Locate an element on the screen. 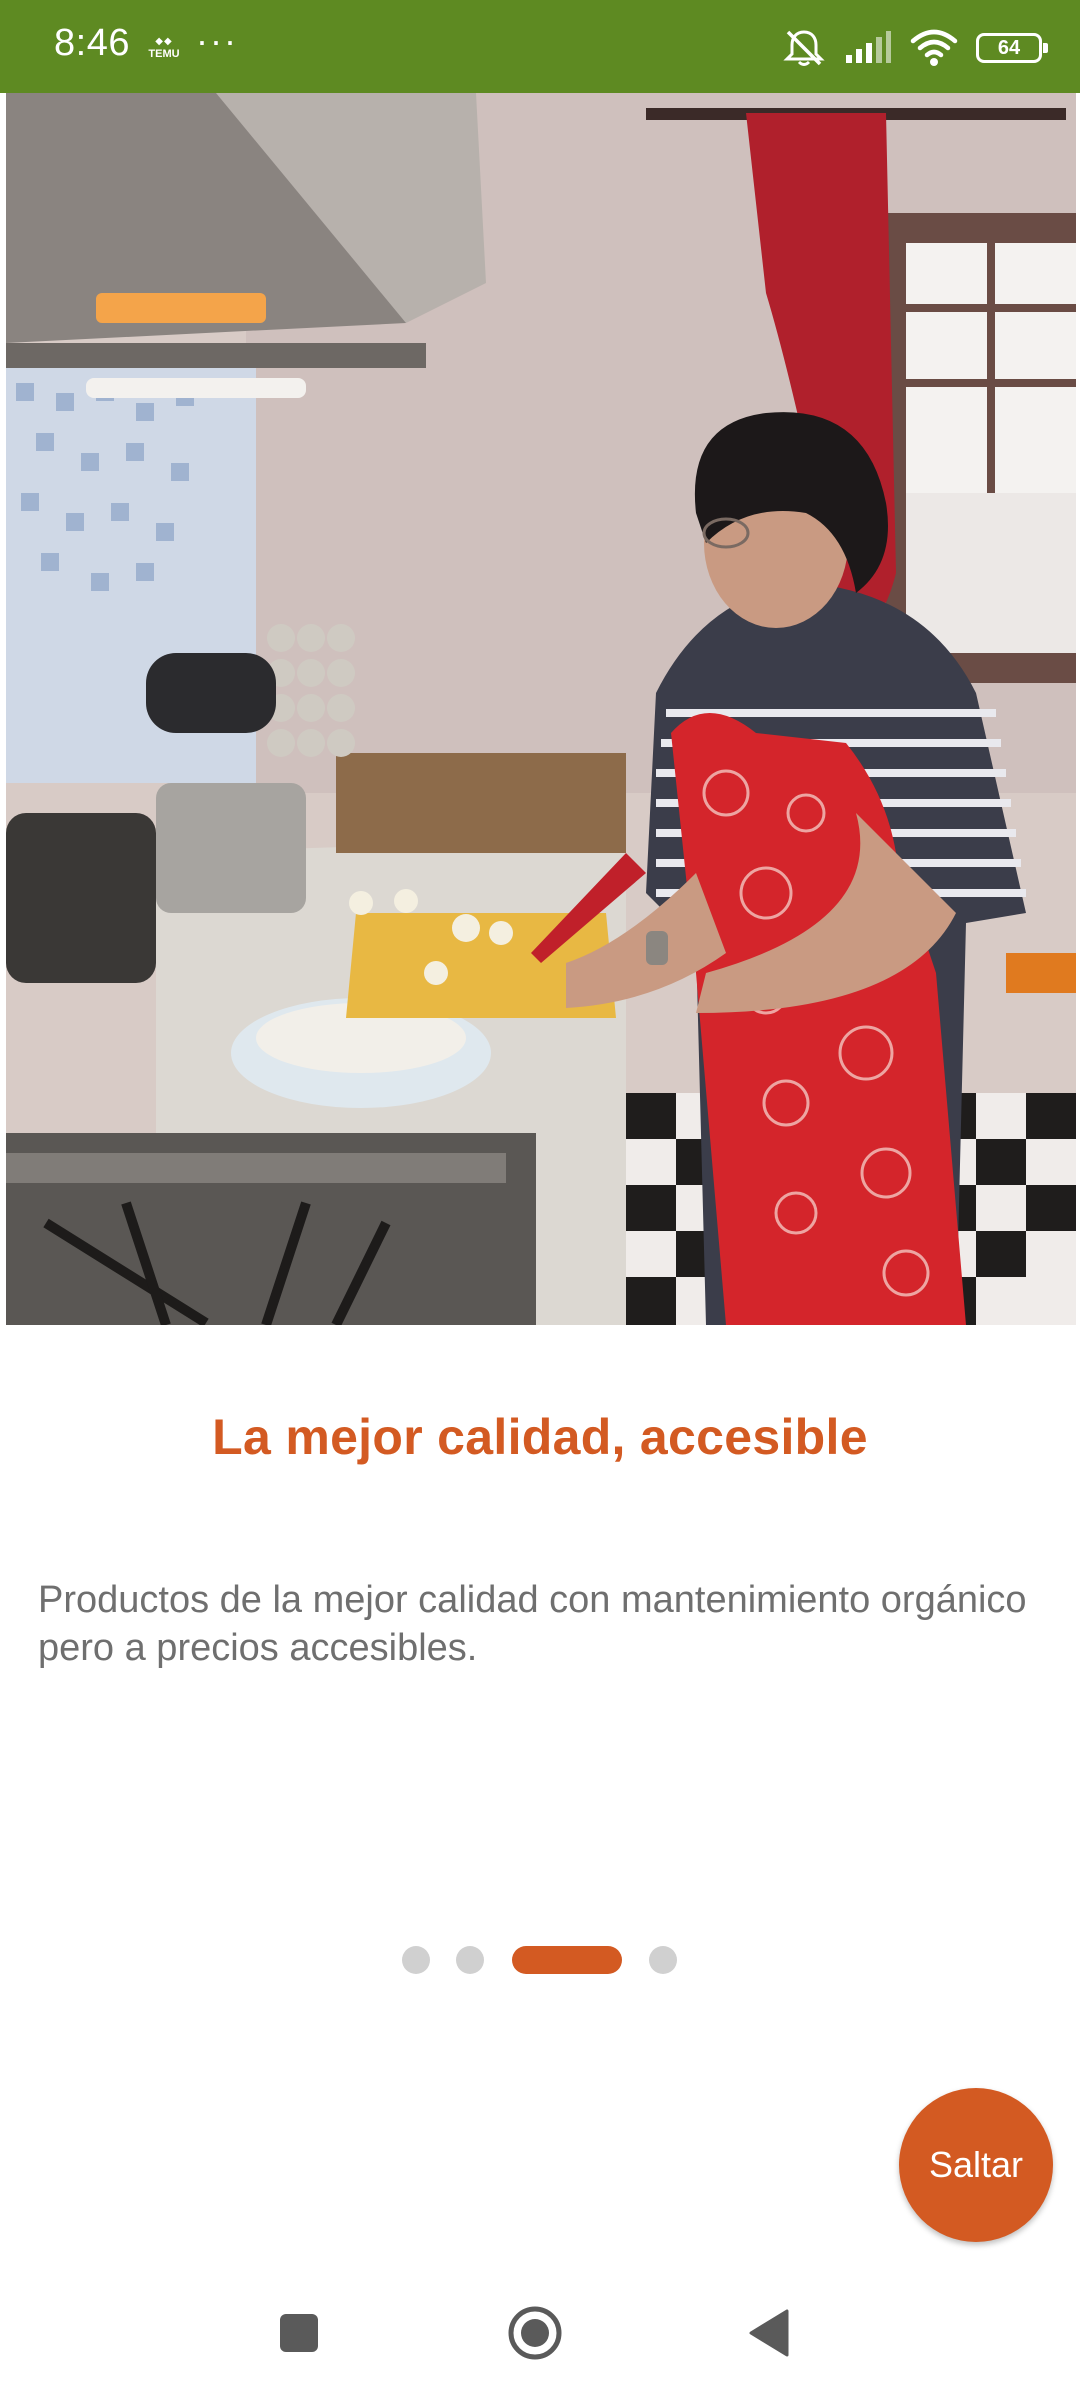  temu-notification-icon: ◆◆ TEMU is located at coordinates (164, 48).